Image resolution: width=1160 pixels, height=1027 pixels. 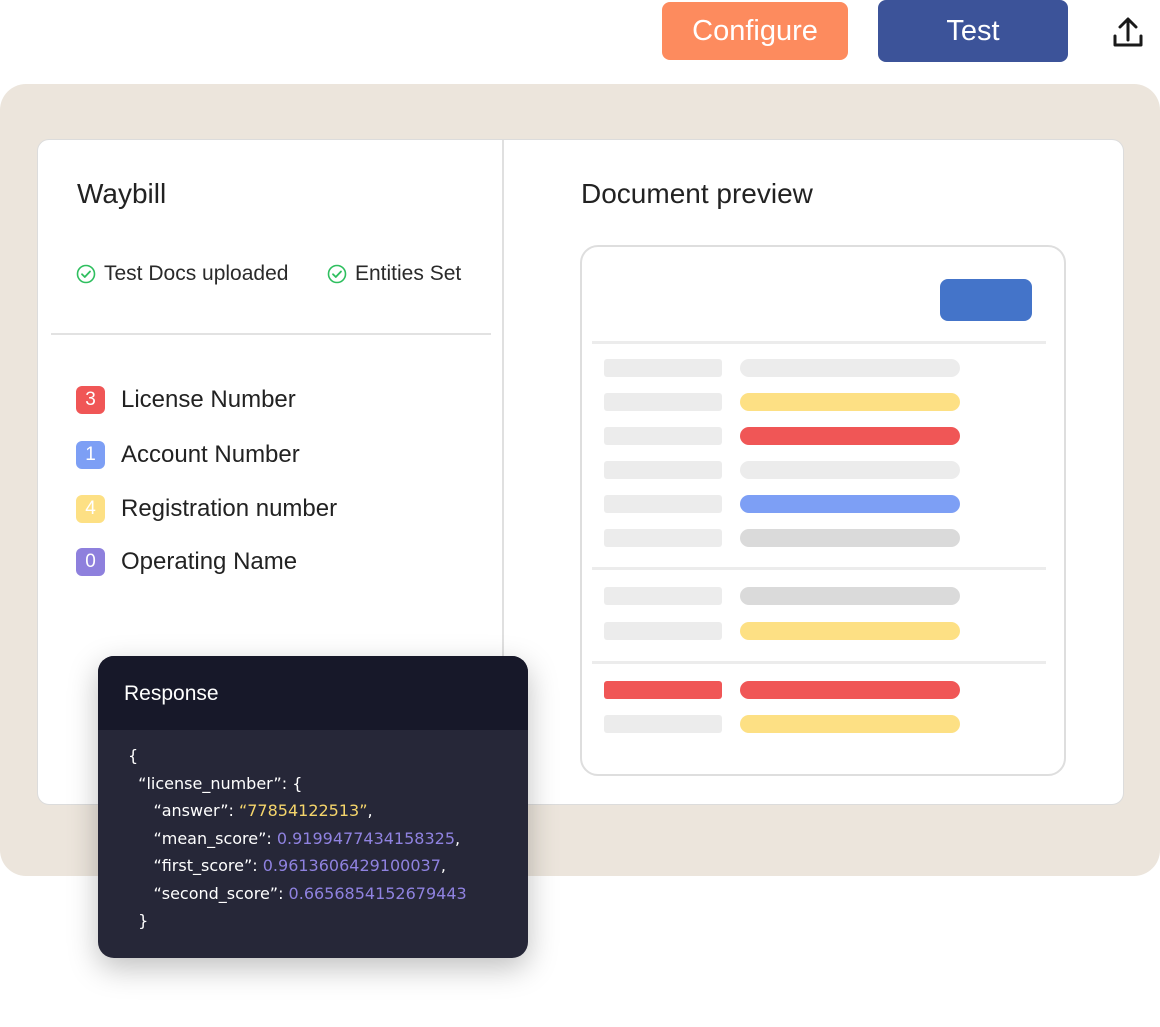 What do you see at coordinates (122, 193) in the screenshot?
I see `document-type-title: Waybill` at bounding box center [122, 193].